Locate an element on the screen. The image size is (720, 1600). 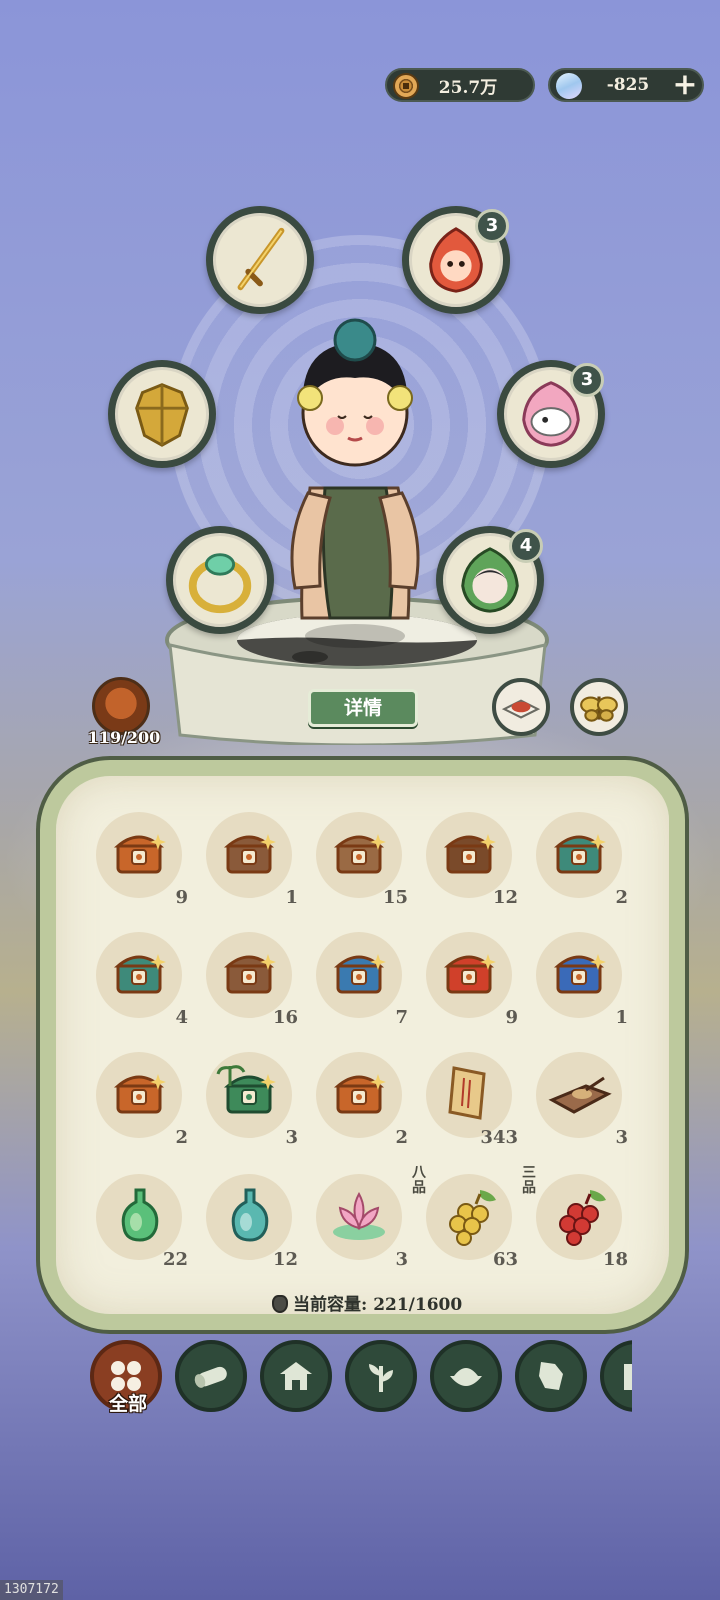
inventory-capacity: 当前容量: 221/1600 is located at coordinates (367, 1302).